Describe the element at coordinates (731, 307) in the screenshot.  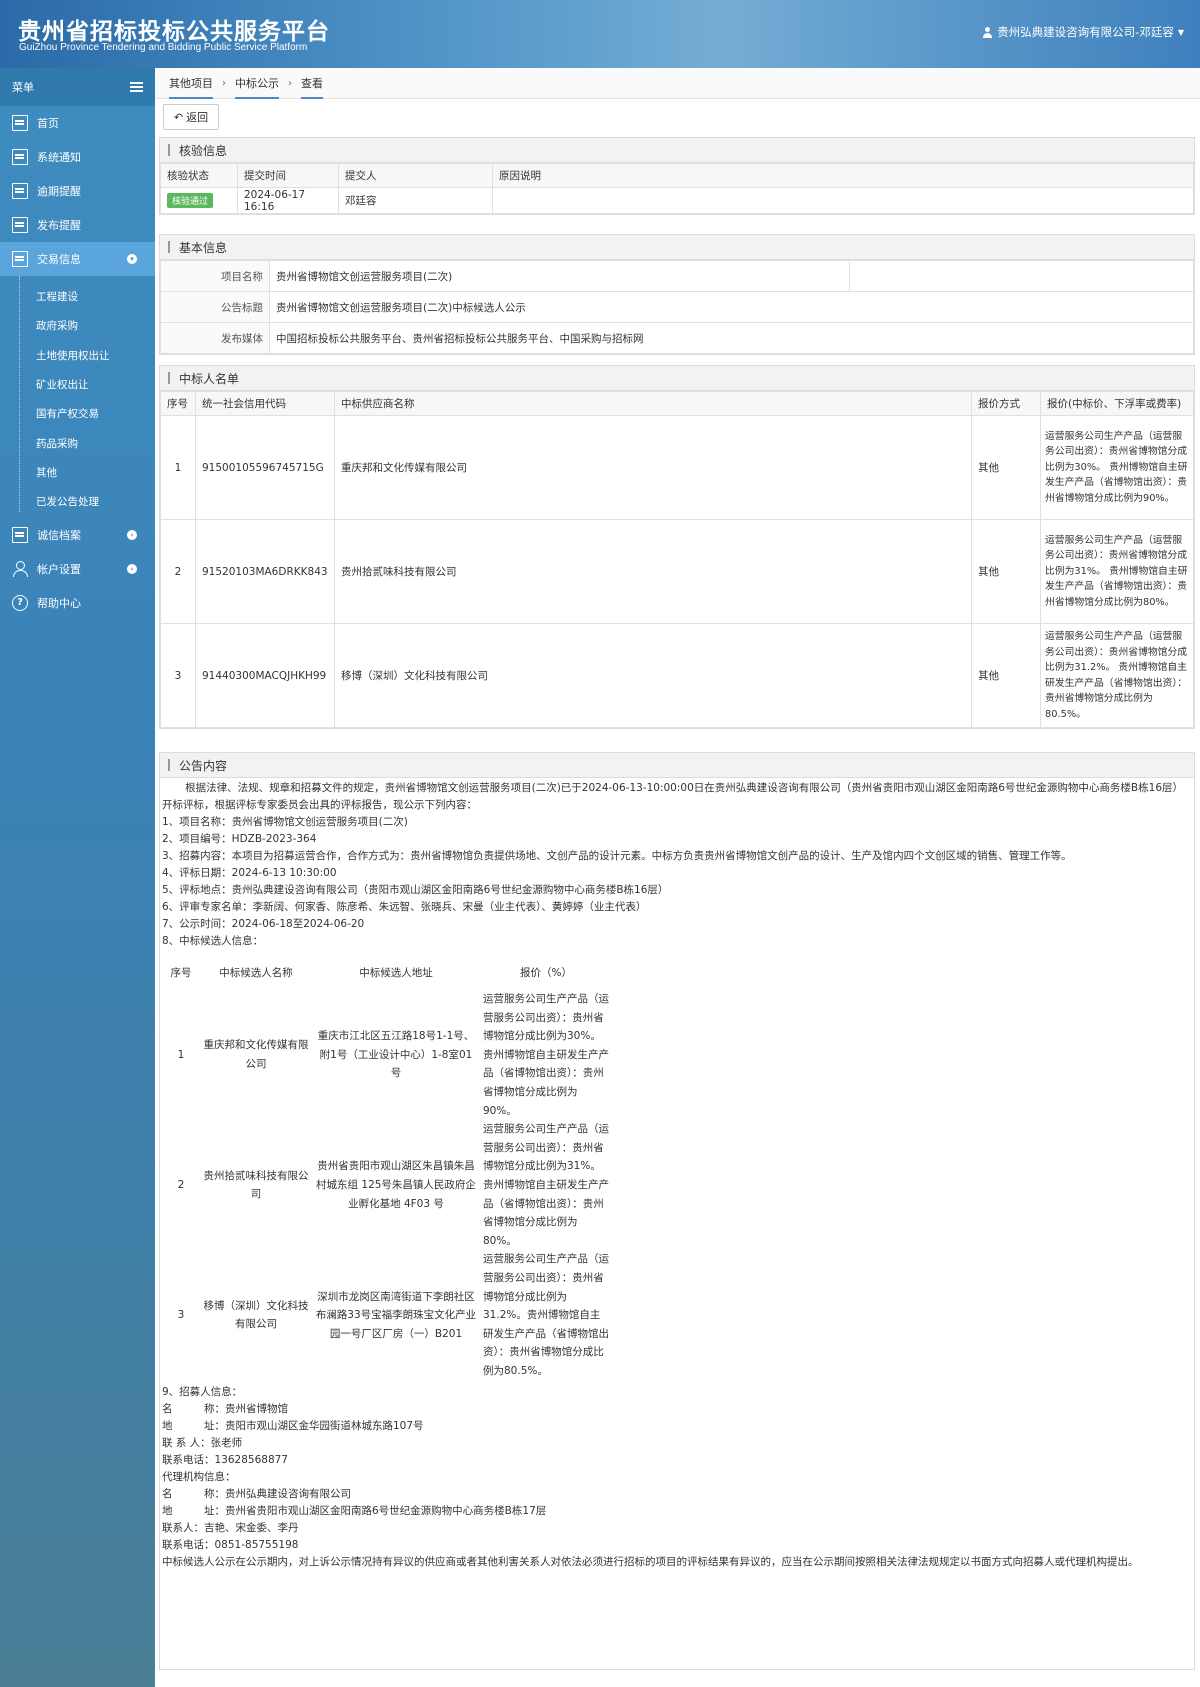
I see `field-value: 贵州省博物馆文创运营服务项目(二次)中标候选人公示` at that location.